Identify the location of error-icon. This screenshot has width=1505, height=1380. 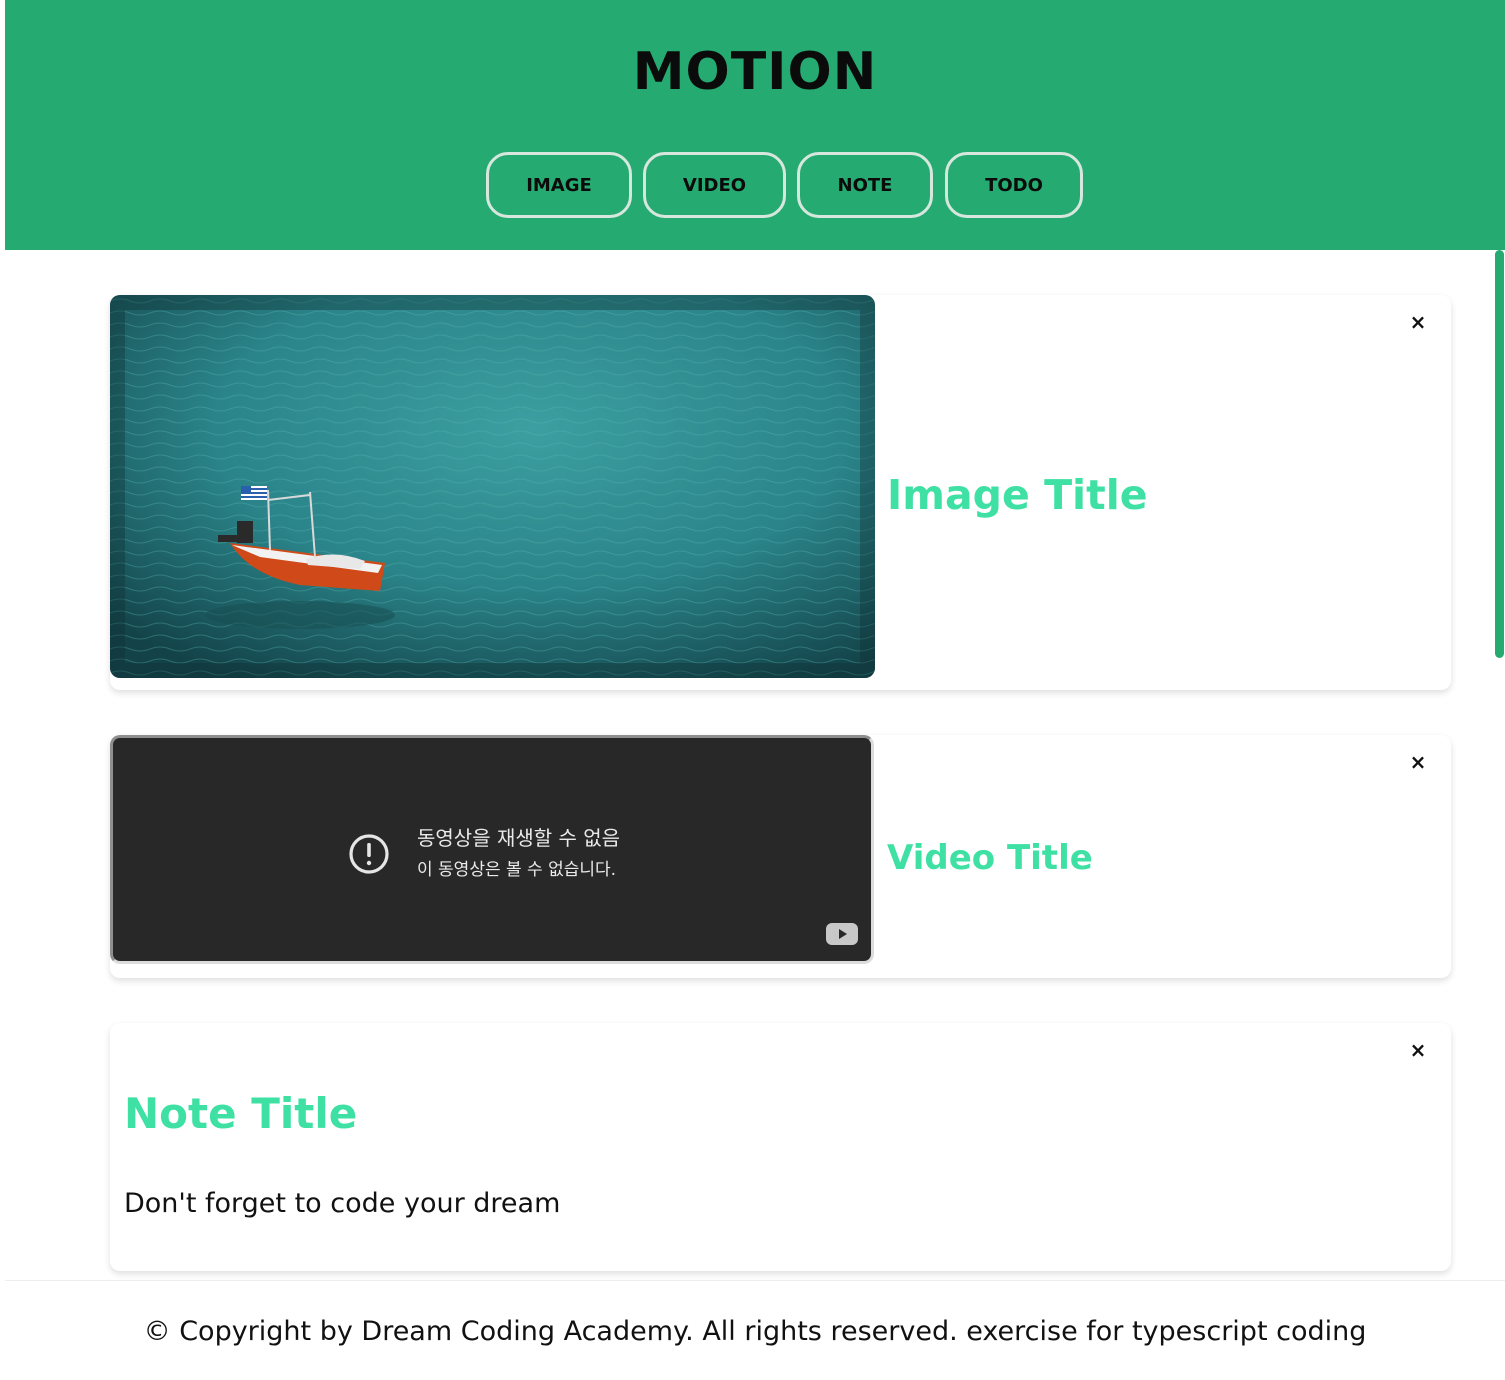
(369, 854).